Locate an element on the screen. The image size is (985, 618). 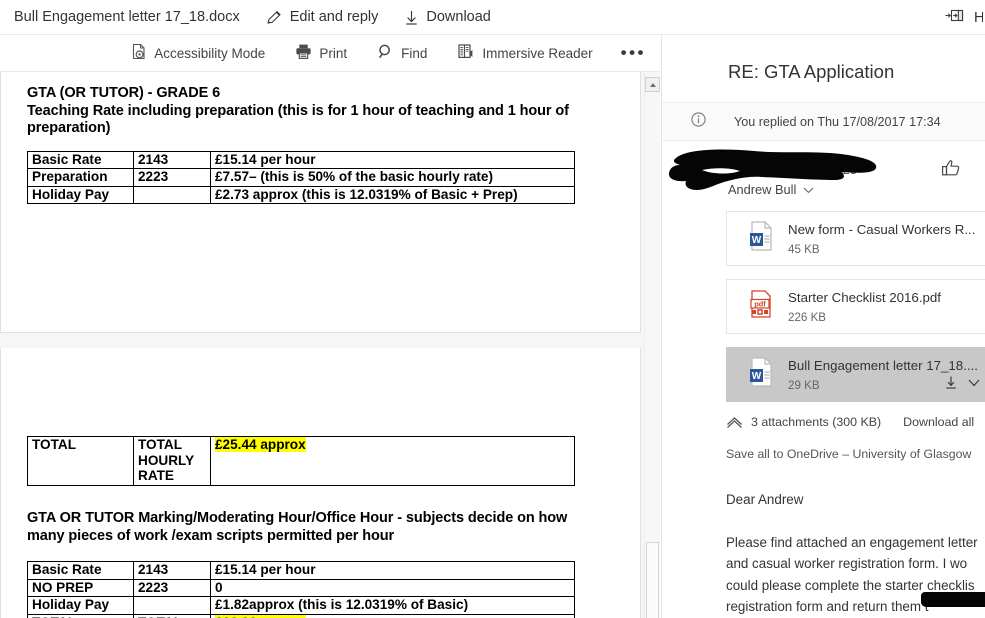
chevron-down-icon is located at coordinates (808, 189).